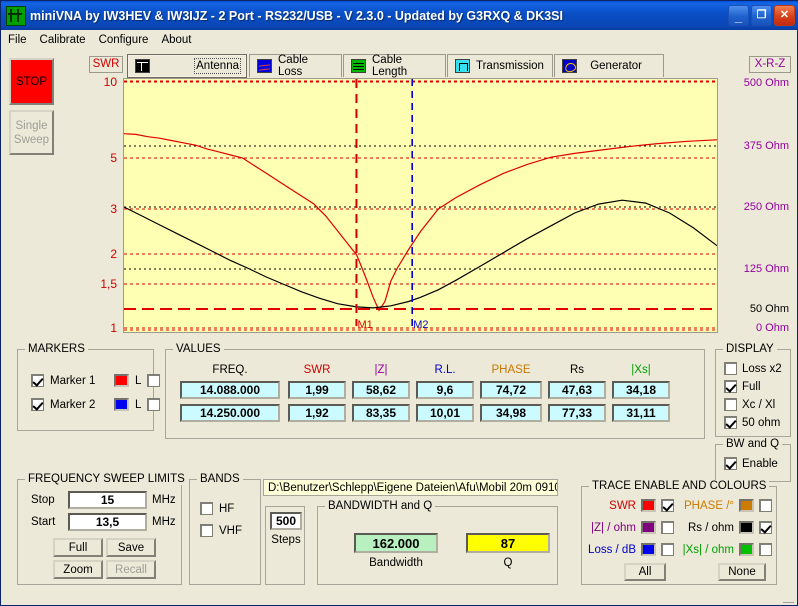 The width and height of the screenshot is (798, 606). I want to click on trace-z-color-swatch, so click(648, 527).